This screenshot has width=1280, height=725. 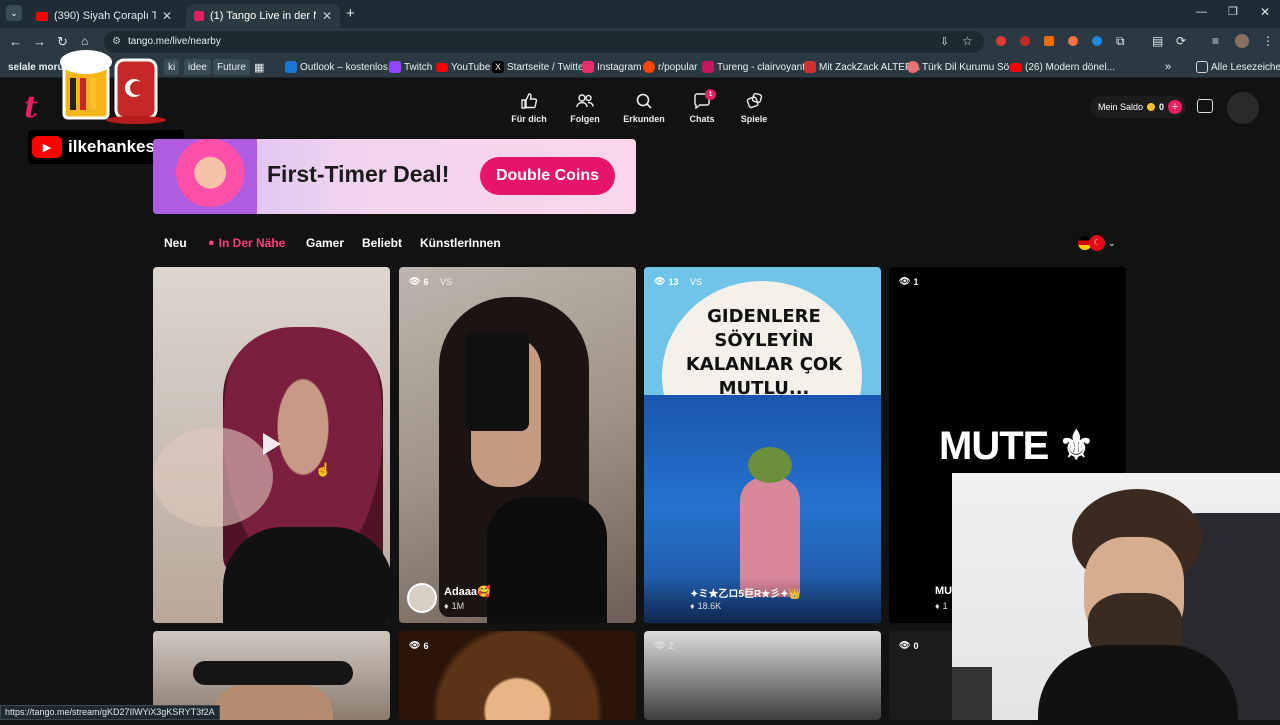 I want to click on extensions-puzzle-icon: ⧉, so click(x=1120, y=41).